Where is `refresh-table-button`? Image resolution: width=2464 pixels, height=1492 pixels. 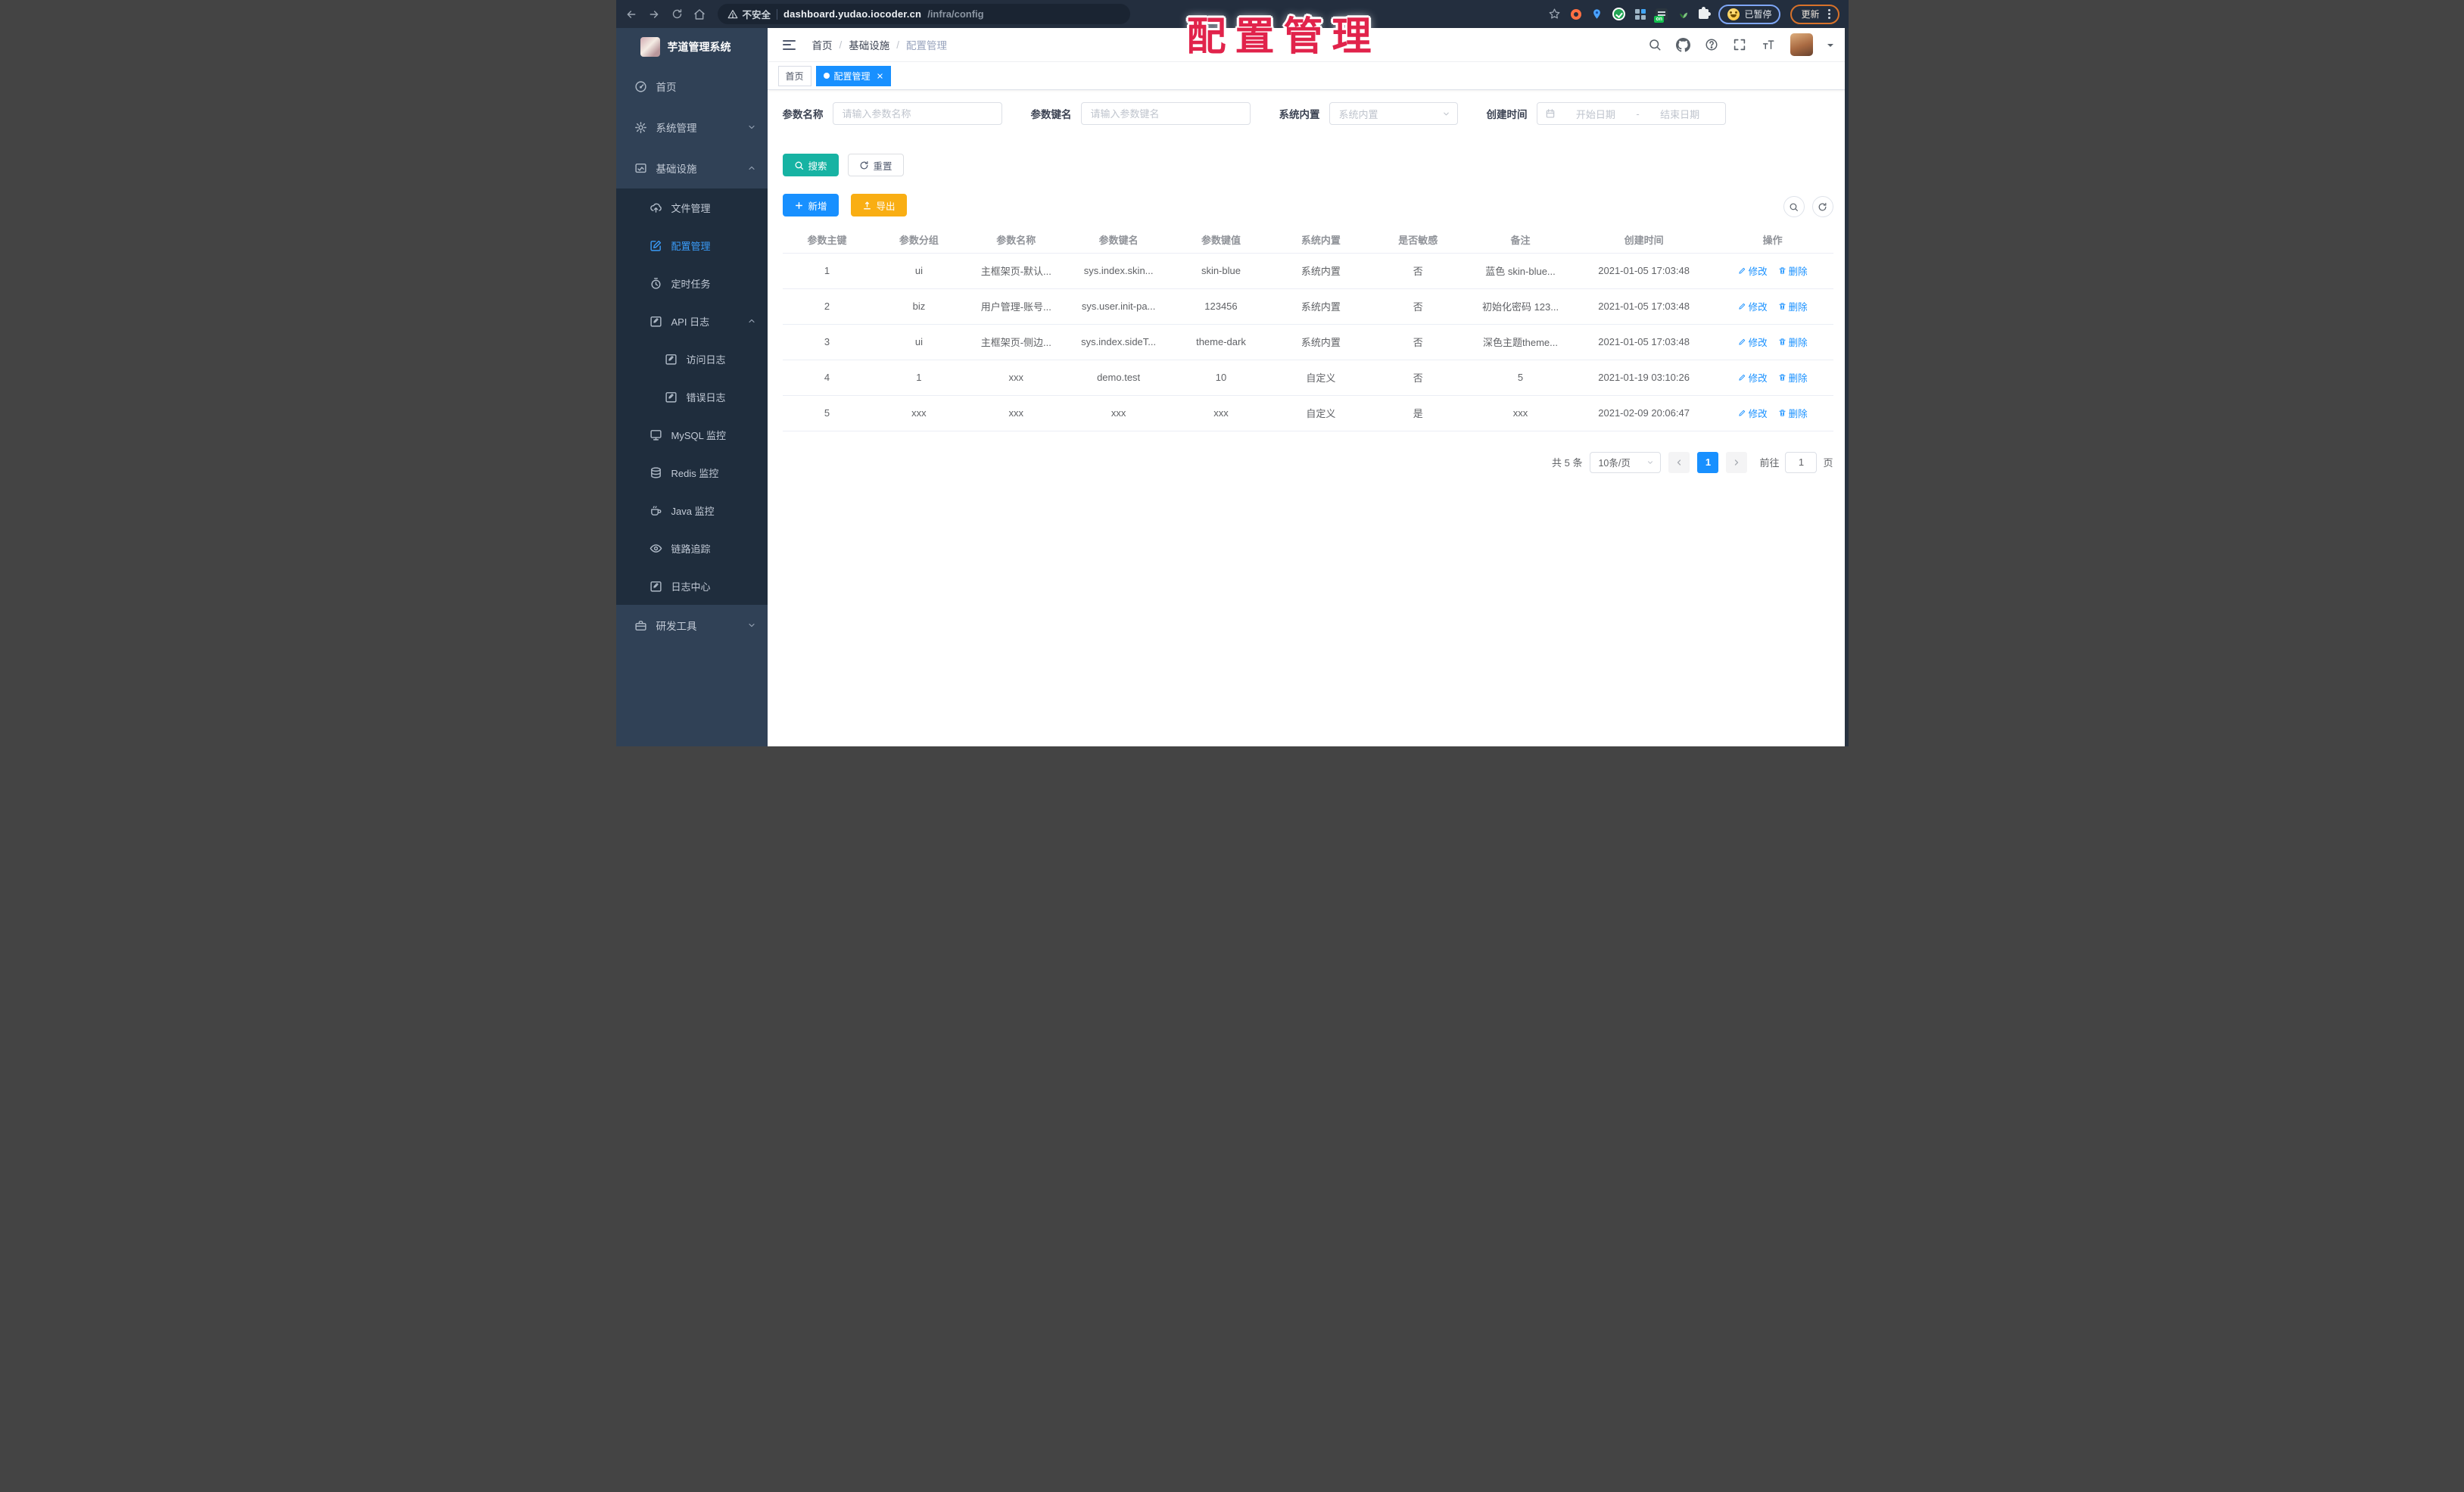 refresh-table-button is located at coordinates (1822, 206).